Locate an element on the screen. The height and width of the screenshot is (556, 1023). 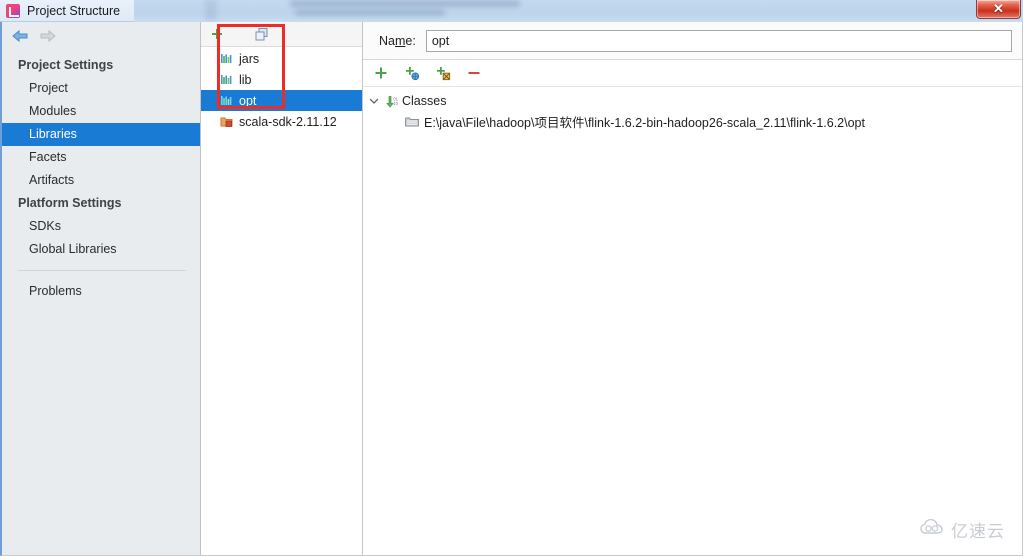
sidebar-group-platform-settings: Platform Settings is located at coordinates (70, 203).